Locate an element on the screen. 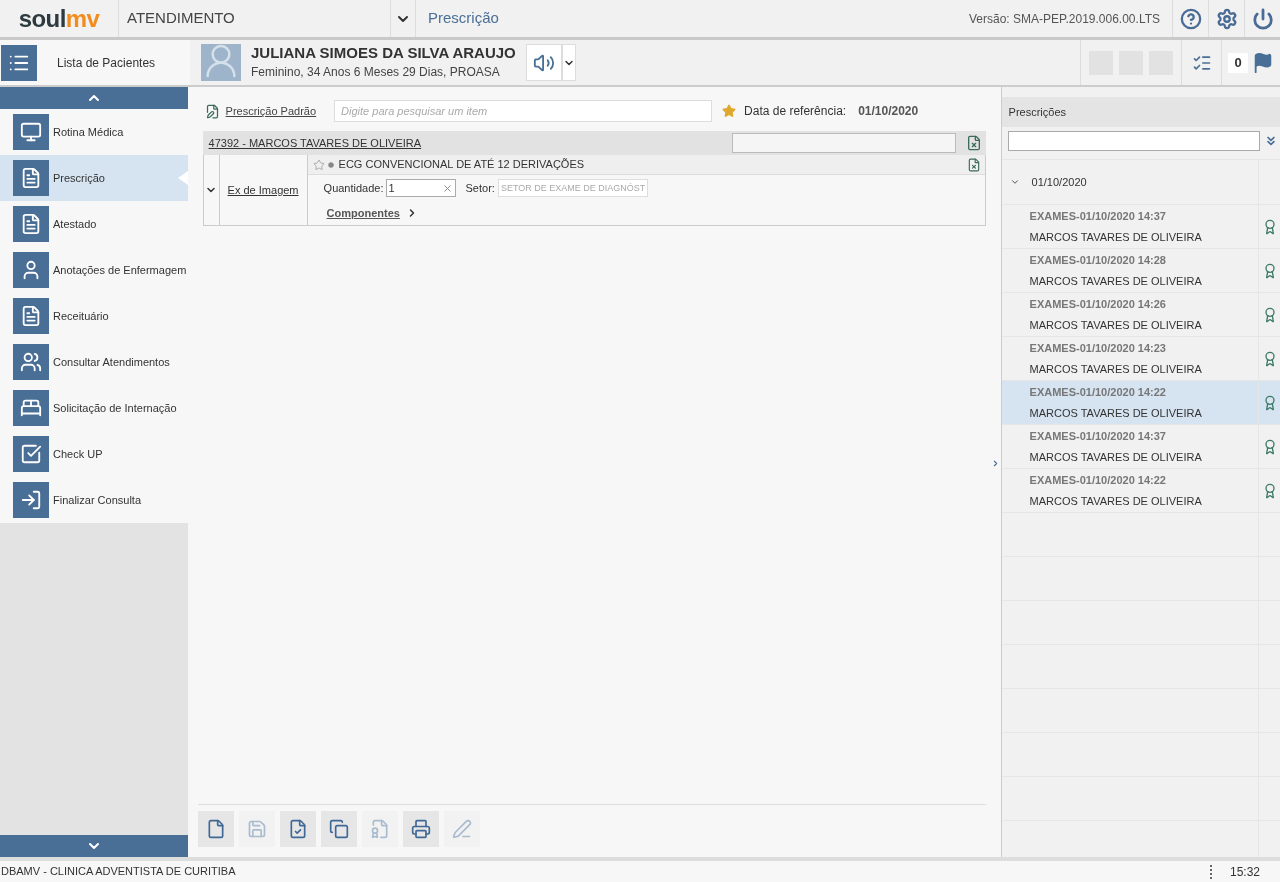 The image size is (1280, 882). prescription-item: EXAMES-01/10/2020 14:26 MARCOS TAVARES DE OLIVEIRA is located at coordinates (1129, 314).